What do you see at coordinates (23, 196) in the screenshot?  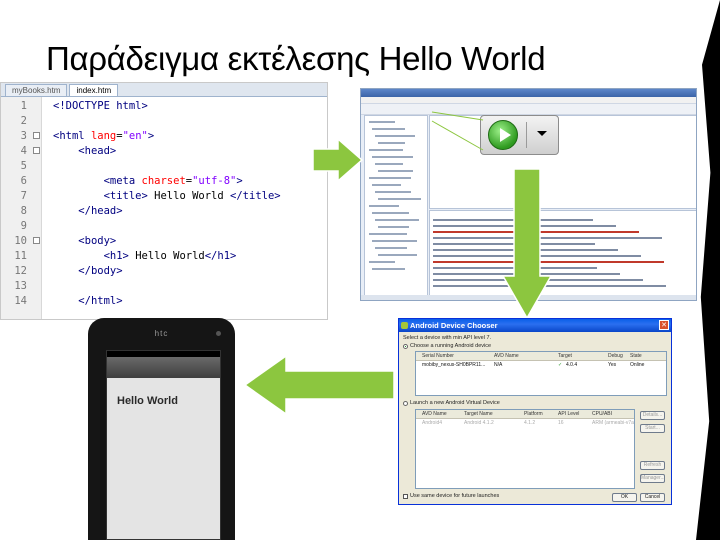 I see `line-number: 7` at bounding box center [23, 196].